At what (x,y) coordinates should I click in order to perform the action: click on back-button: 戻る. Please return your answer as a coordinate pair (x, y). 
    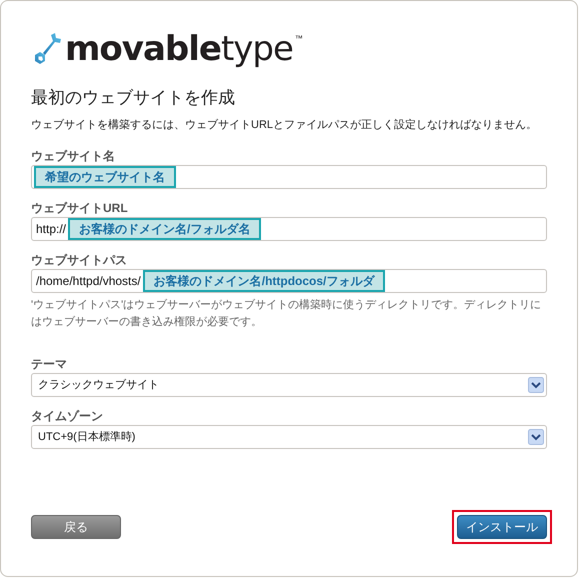
    Looking at the image, I should click on (76, 527).